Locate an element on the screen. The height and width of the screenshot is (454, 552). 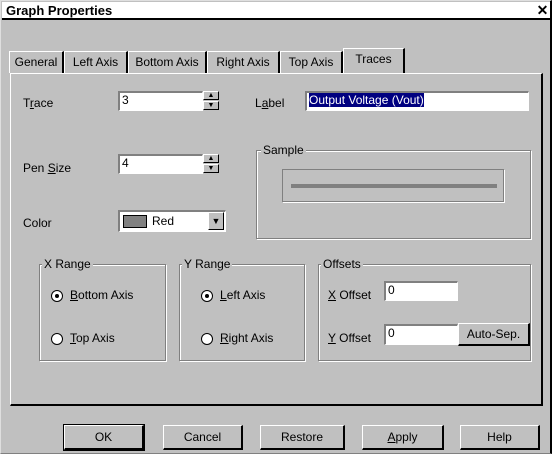
sample-group: Sample is located at coordinates (393, 191).